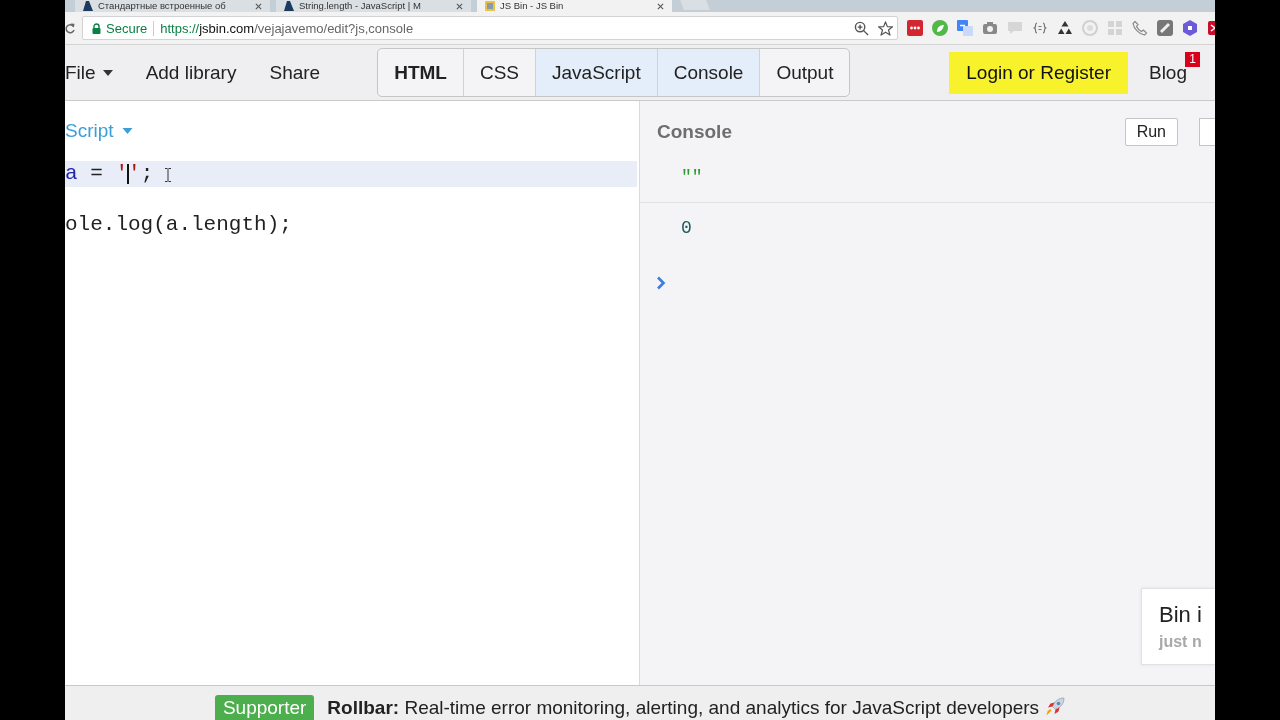 This screenshot has width=1280, height=720. Describe the element at coordinates (191, 72) in the screenshot. I see `toolbar-menu-item: Add library` at that location.